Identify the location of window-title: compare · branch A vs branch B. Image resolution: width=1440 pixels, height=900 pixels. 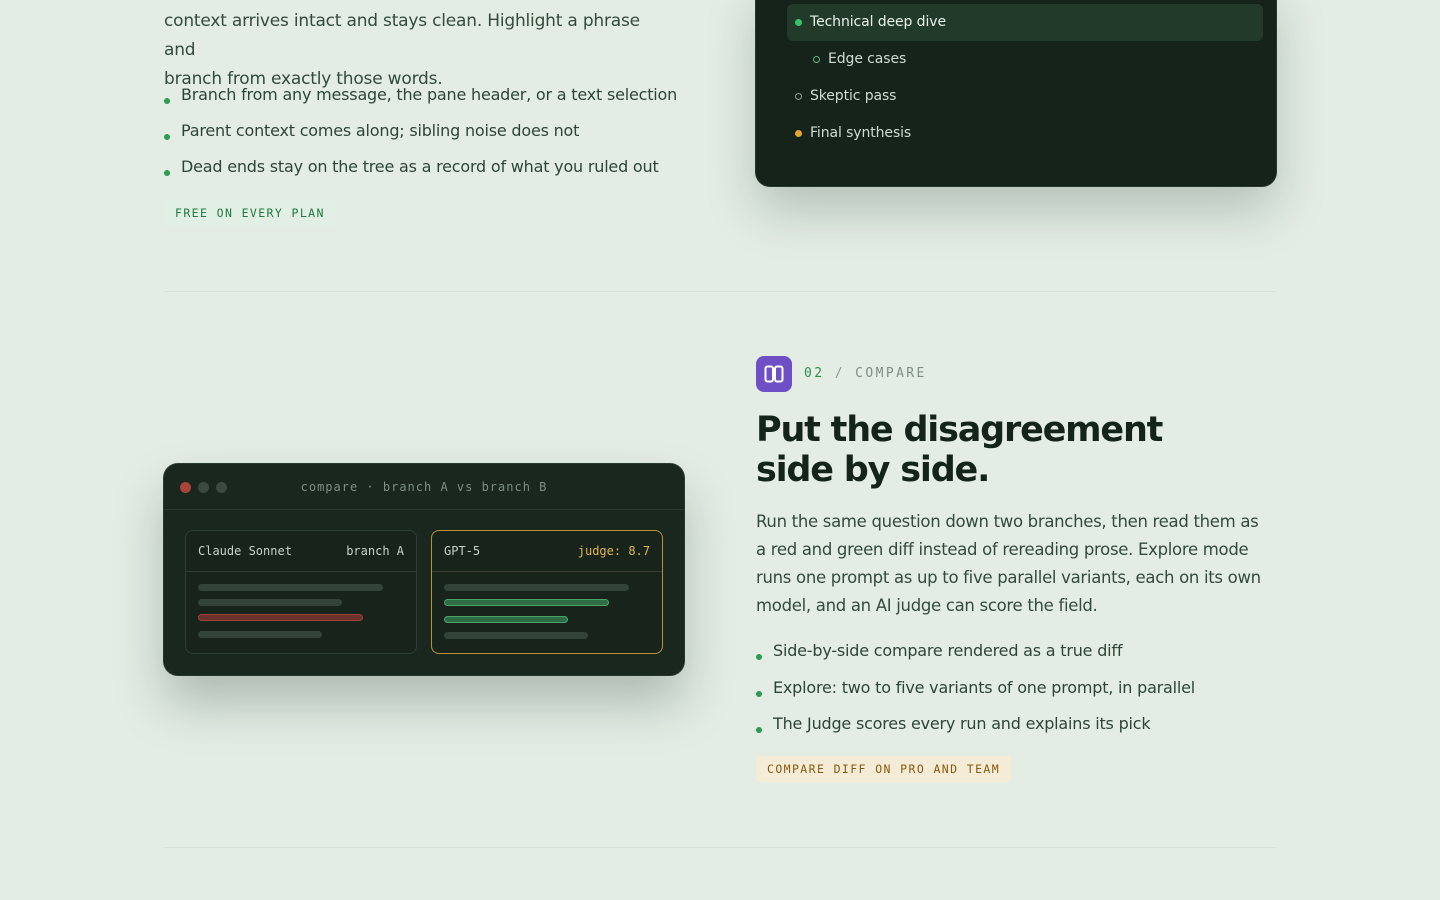
(424, 487).